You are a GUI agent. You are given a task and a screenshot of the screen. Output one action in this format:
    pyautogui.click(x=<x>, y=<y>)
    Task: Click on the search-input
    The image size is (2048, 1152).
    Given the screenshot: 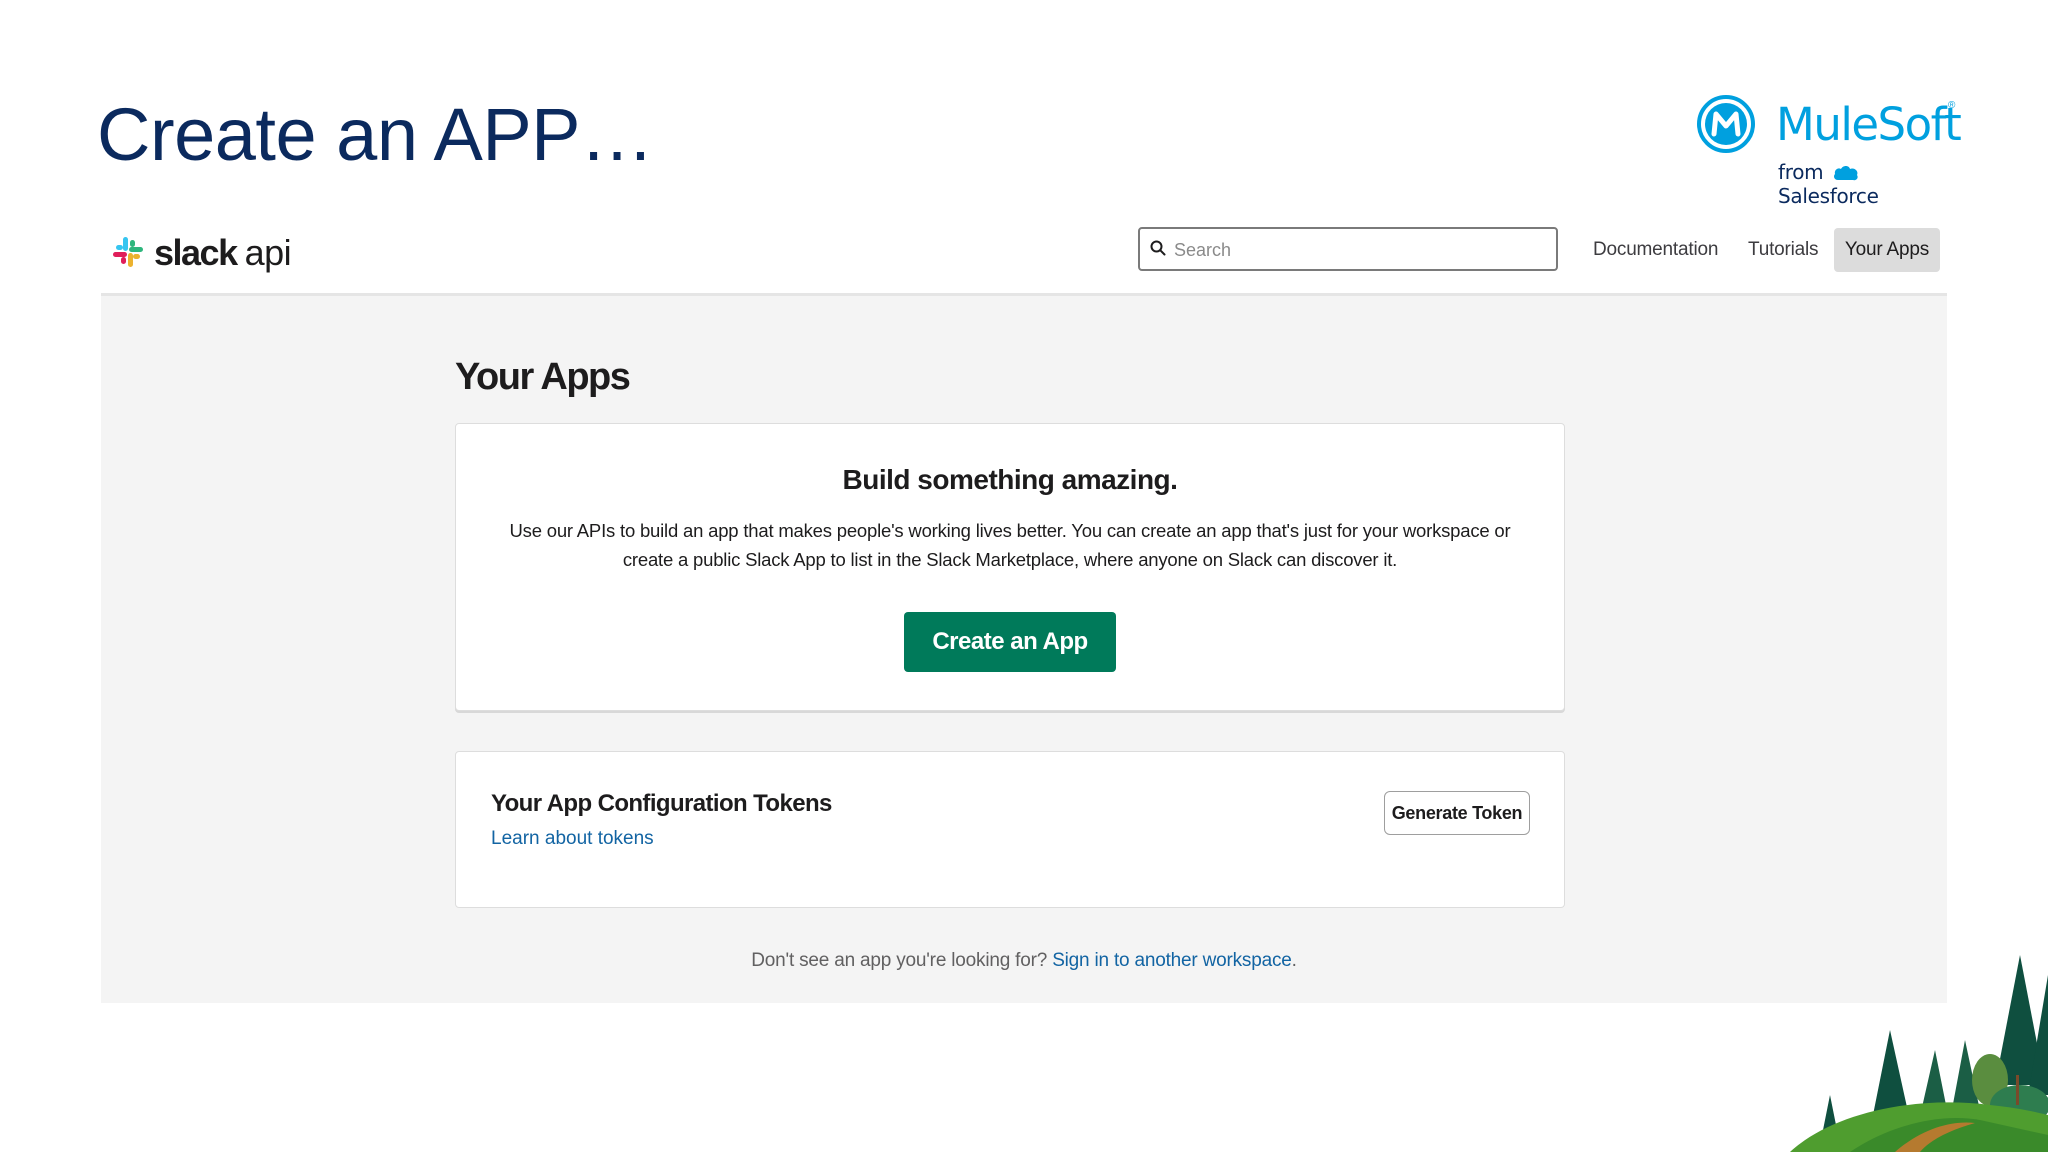 What is the action you would take?
    pyautogui.click(x=1359, y=250)
    